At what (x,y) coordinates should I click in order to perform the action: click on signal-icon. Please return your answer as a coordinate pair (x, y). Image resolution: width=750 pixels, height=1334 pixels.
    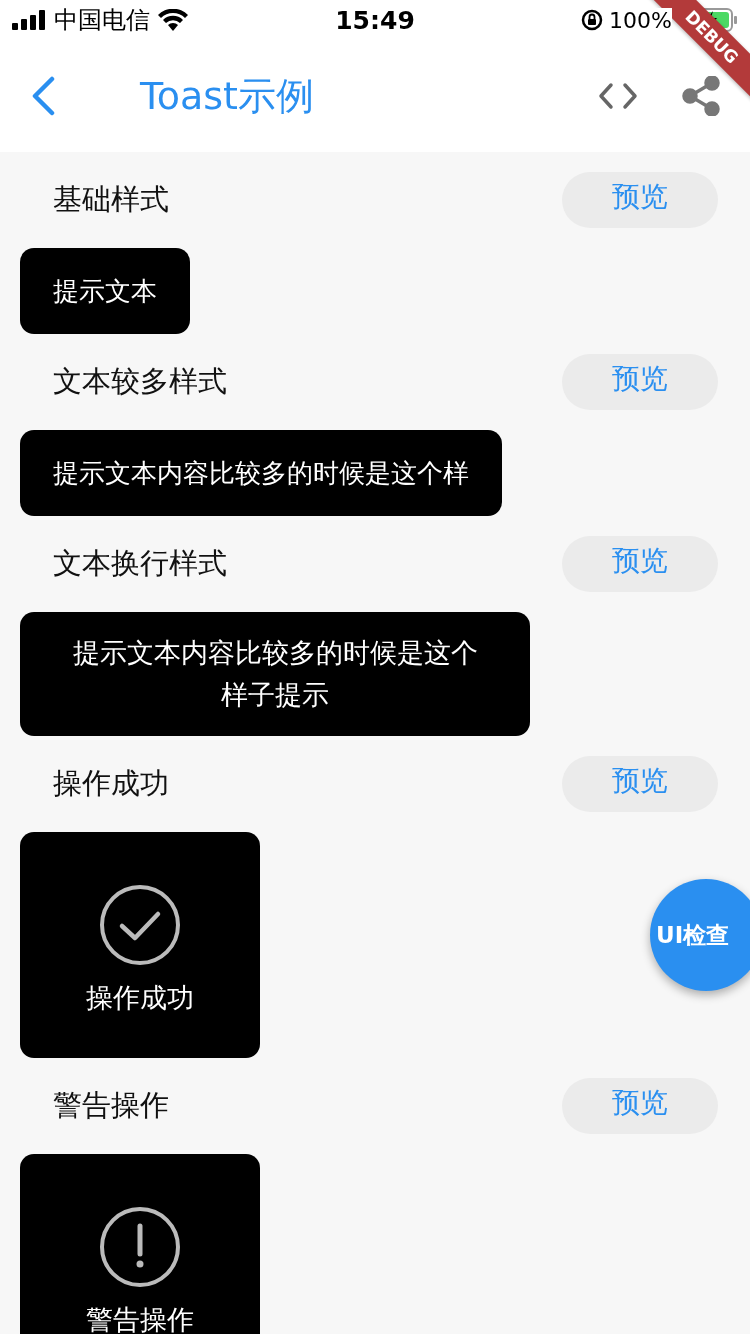
    Looking at the image, I should click on (29, 20).